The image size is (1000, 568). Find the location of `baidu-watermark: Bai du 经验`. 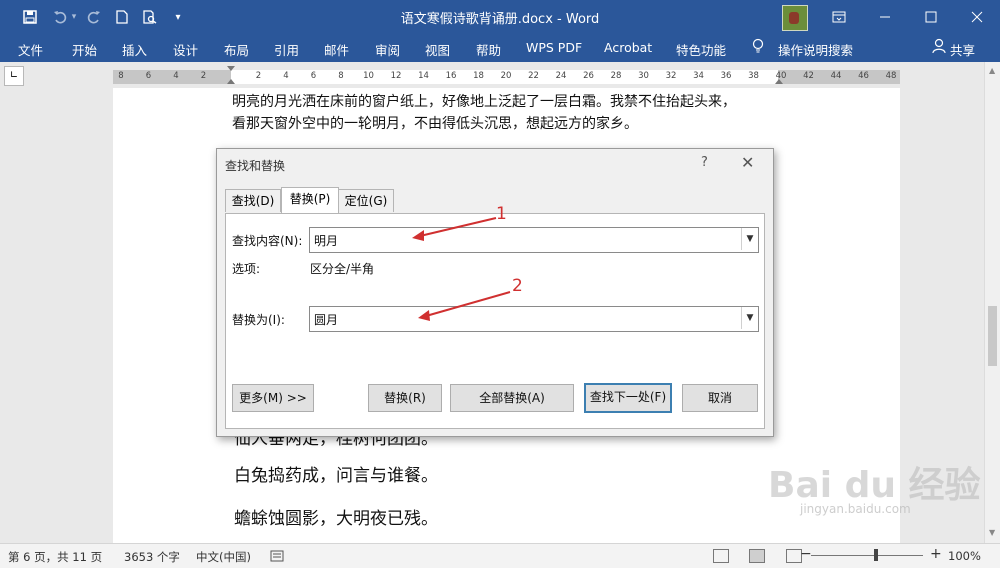

baidu-watermark: Bai du 经验 is located at coordinates (874, 485).